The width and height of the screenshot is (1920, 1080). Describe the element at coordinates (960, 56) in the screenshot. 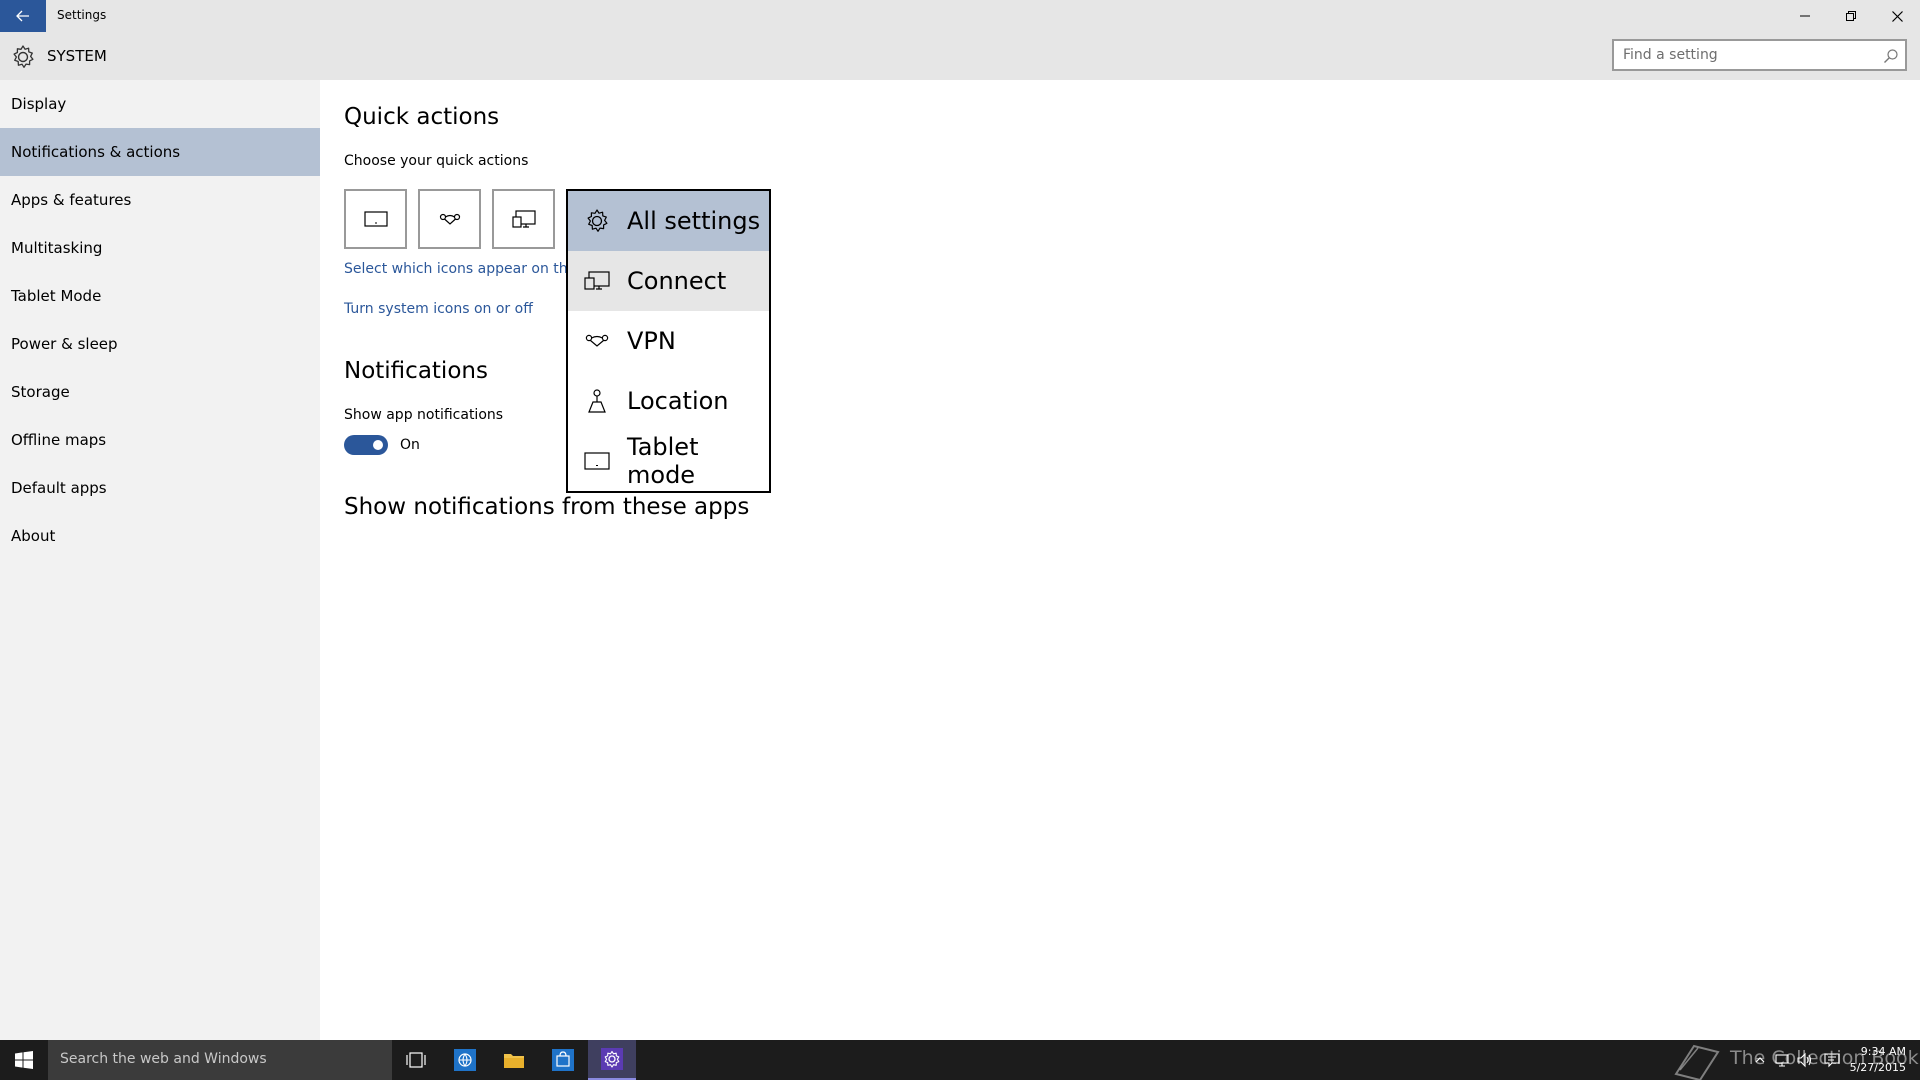

I see `page-header: SYSTEM` at that location.